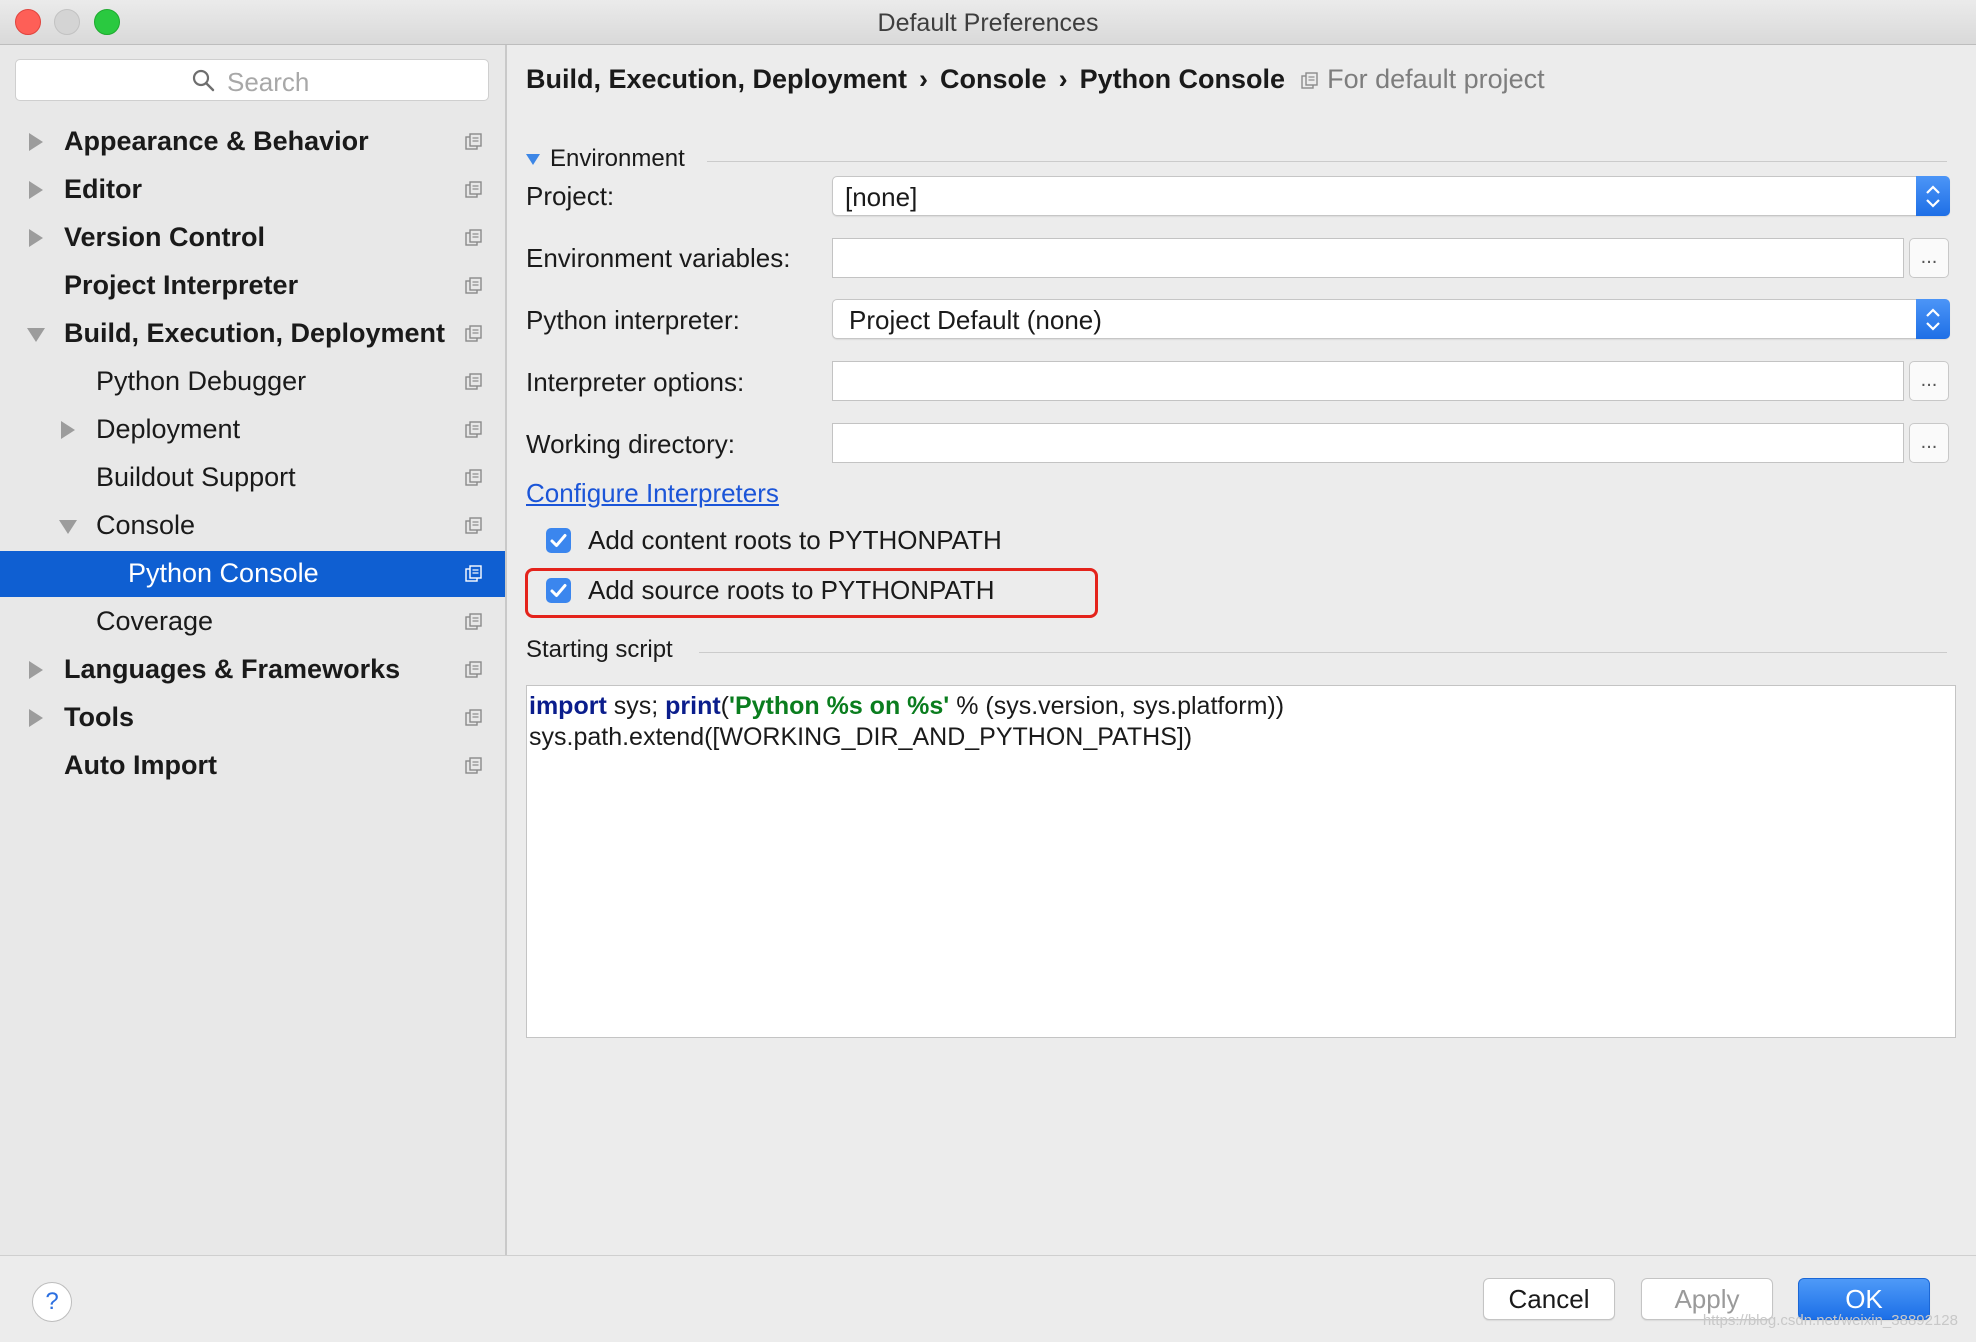 This screenshot has width=1976, height=1342. I want to click on sidebar-item-label: Version Control, so click(165, 237).